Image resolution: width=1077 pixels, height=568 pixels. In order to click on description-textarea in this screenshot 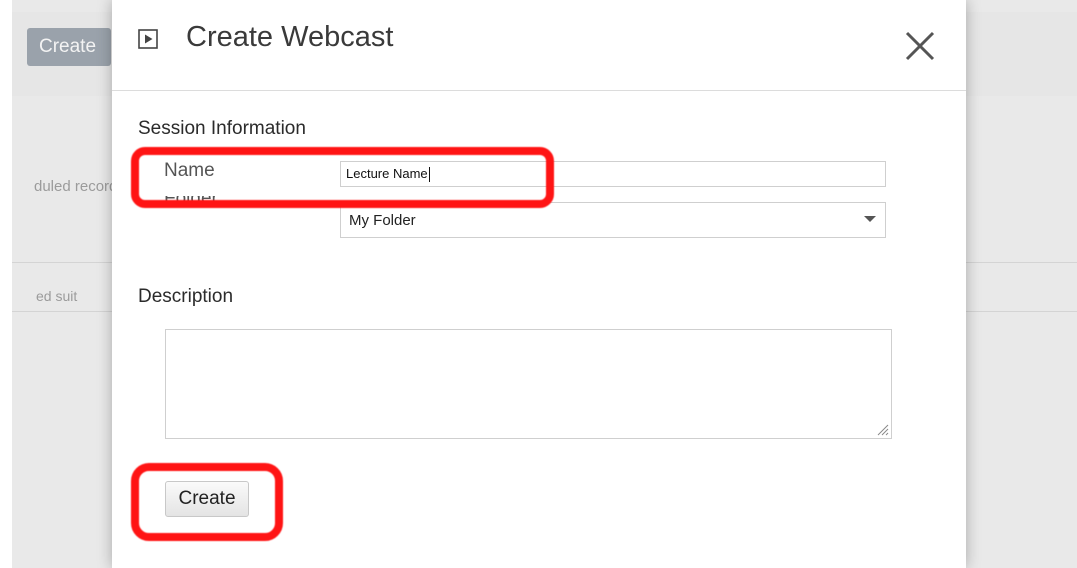, I will do `click(528, 384)`.